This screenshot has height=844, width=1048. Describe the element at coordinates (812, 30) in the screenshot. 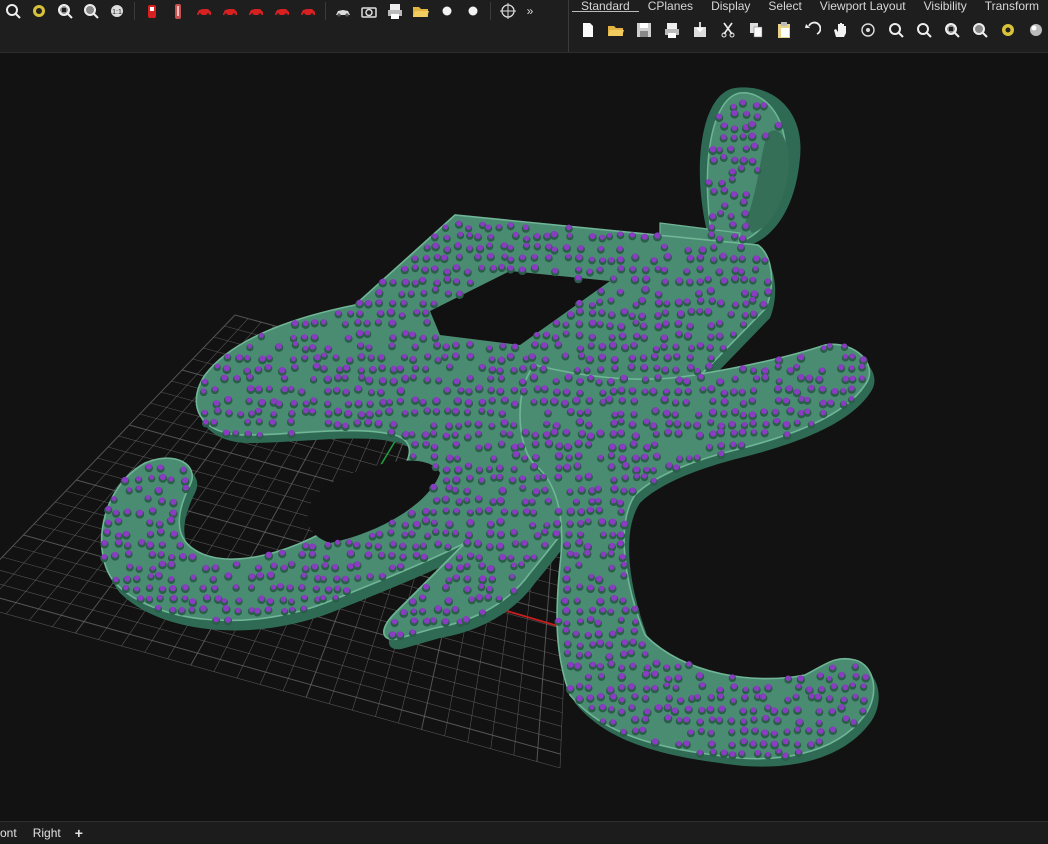

I see `undo-button` at that location.